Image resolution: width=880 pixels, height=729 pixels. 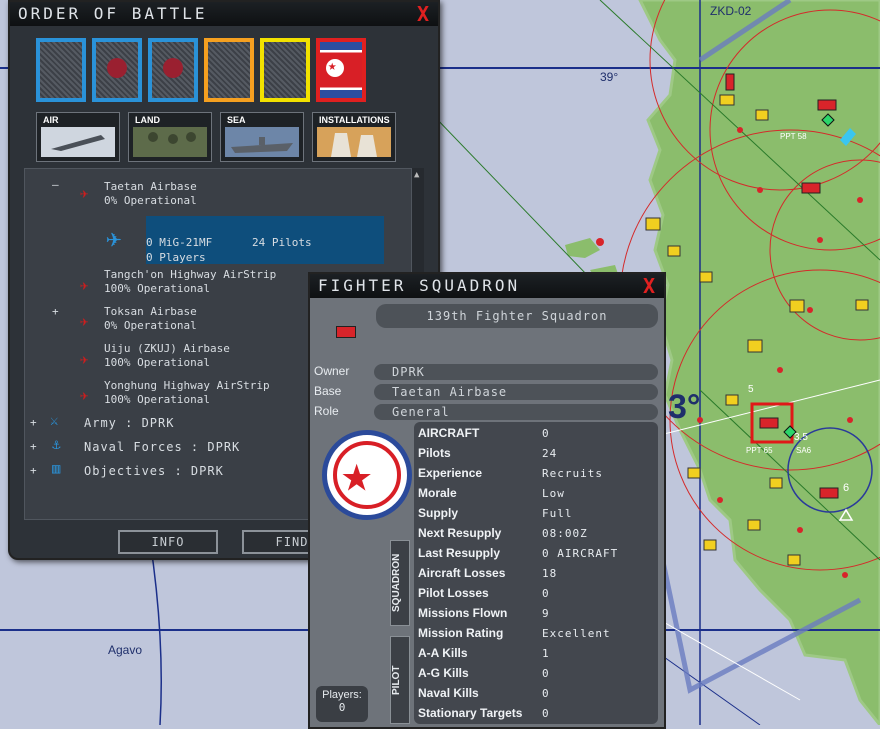 I want to click on tree-expander-objectives: +, so click(x=33, y=471).